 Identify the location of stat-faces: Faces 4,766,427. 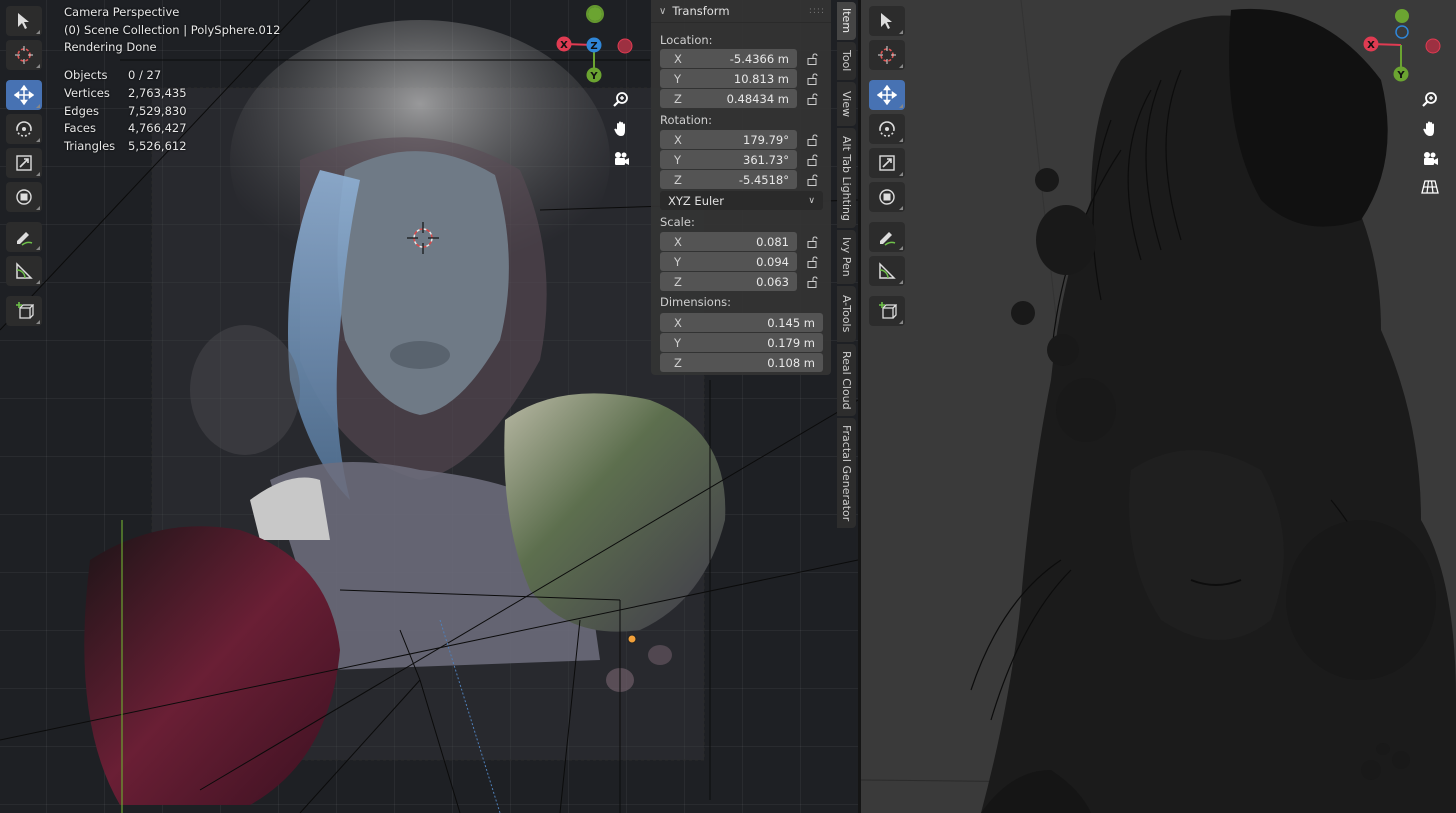
(125, 128).